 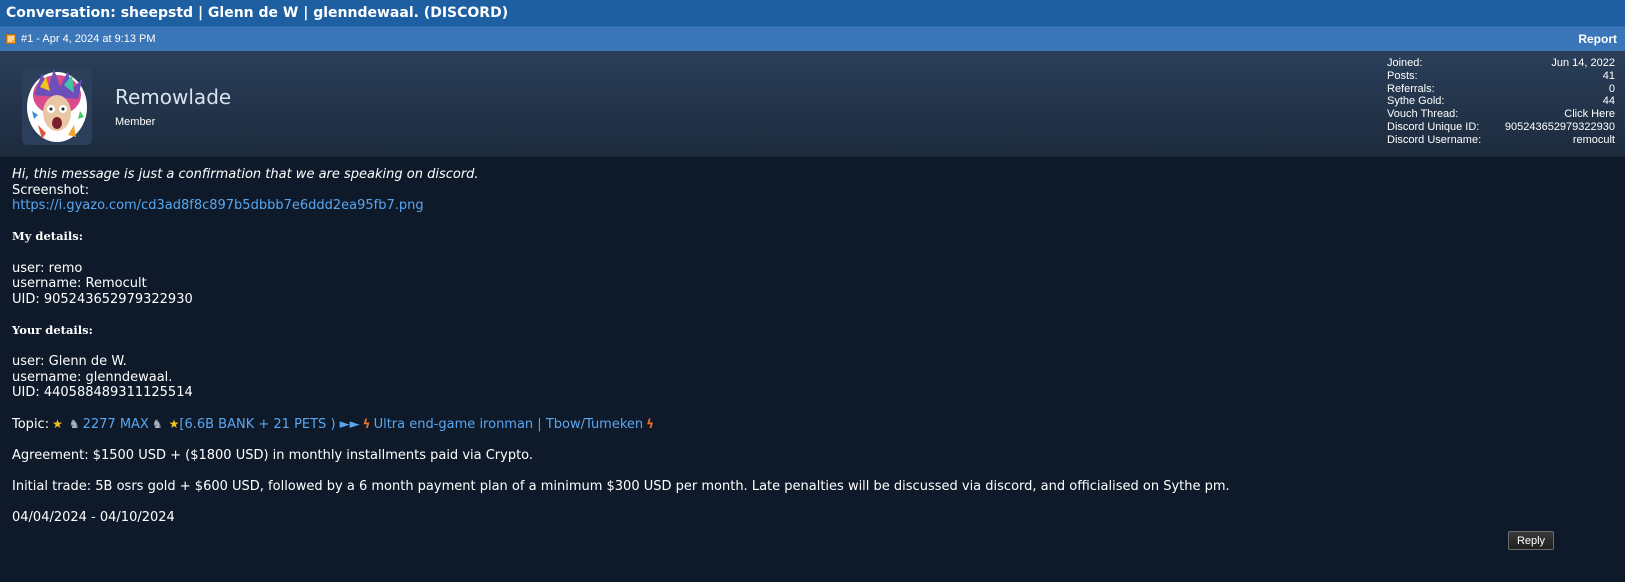 I want to click on stat-label: Posts:, so click(x=1402, y=75).